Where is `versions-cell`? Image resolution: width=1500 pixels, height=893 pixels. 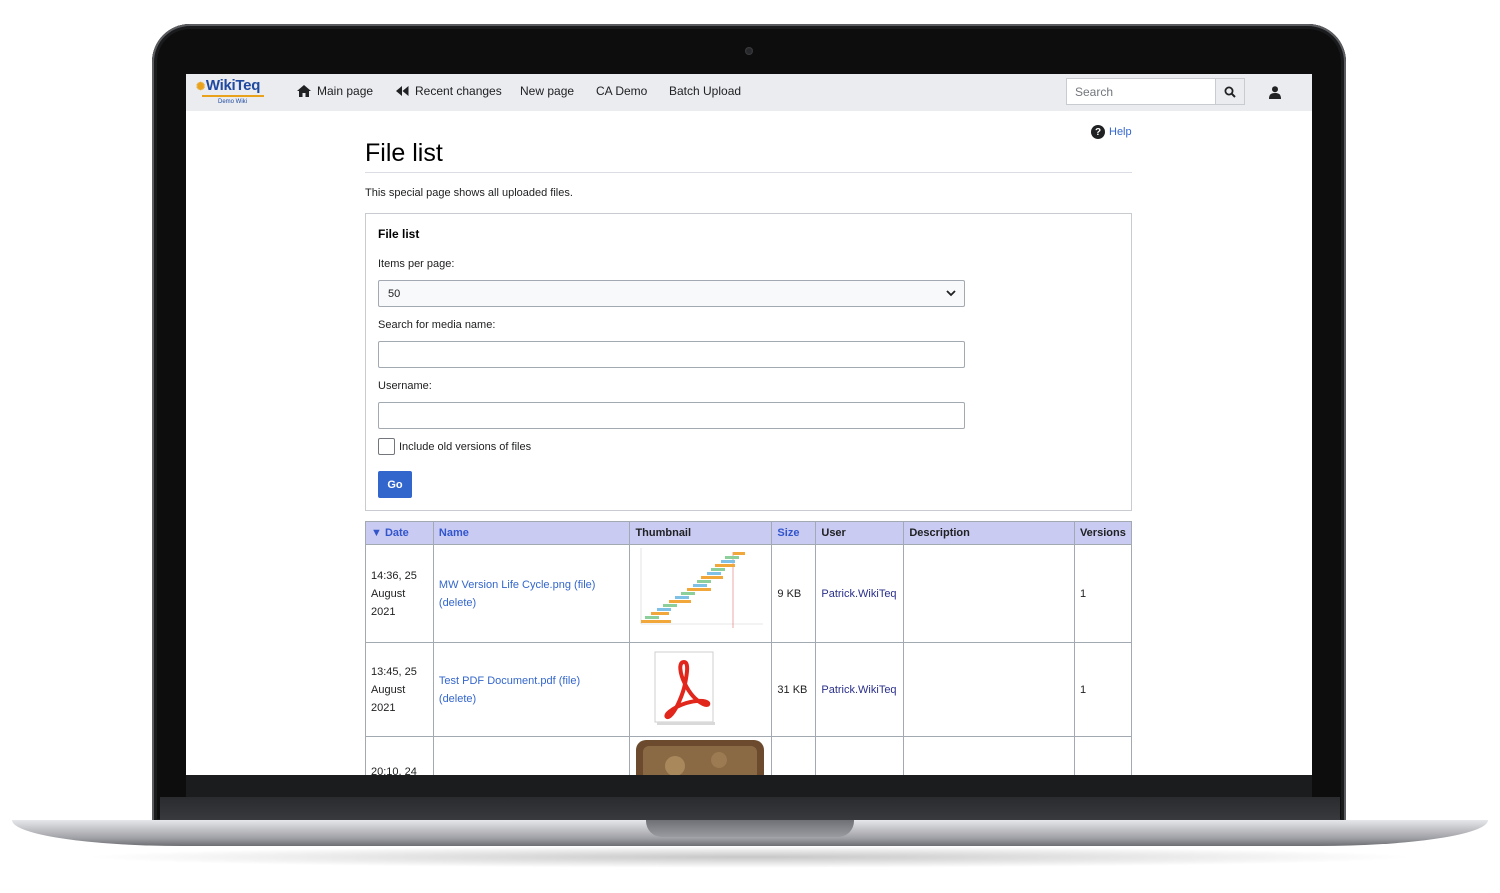 versions-cell is located at coordinates (1103, 755).